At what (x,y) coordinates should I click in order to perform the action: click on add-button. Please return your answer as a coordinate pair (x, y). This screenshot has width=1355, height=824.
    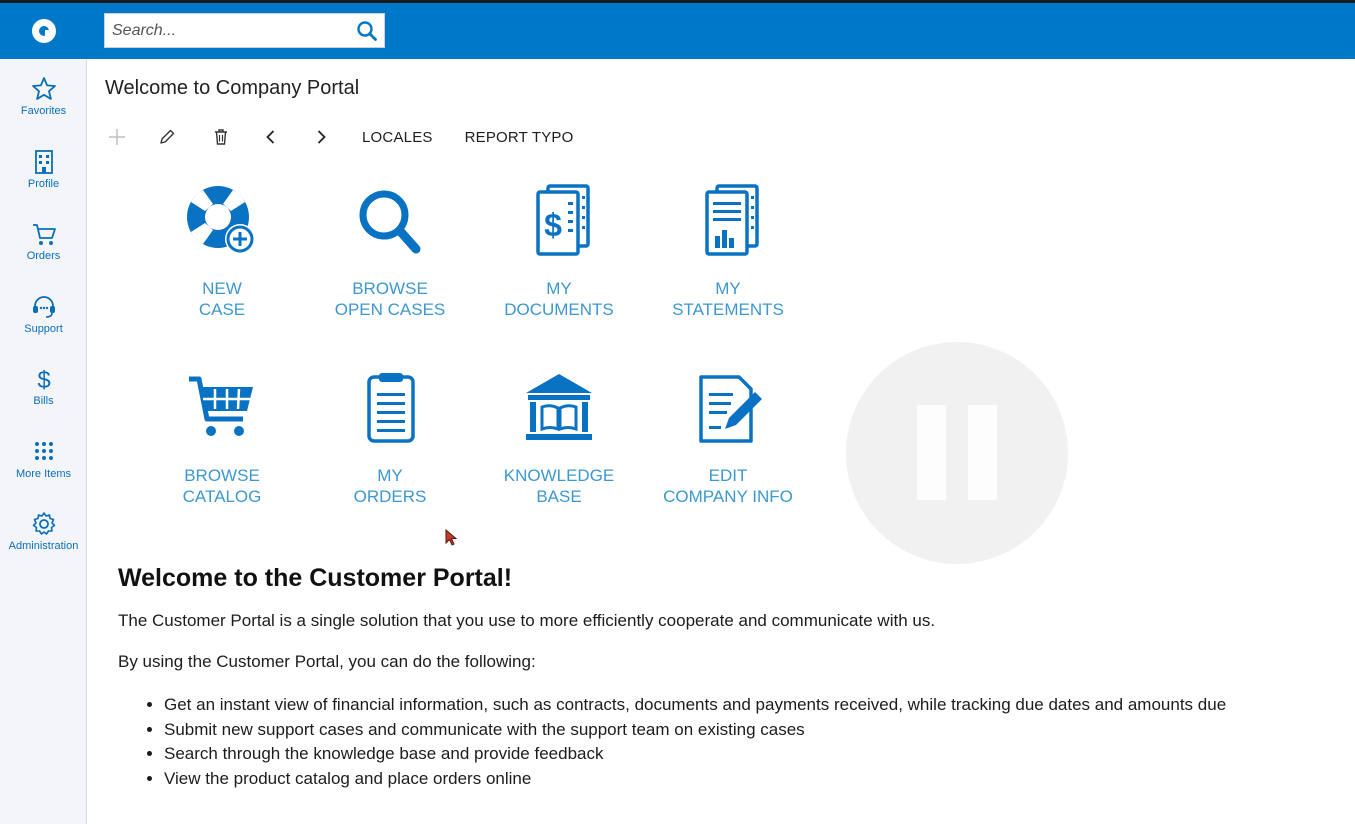
    Looking at the image, I should click on (117, 137).